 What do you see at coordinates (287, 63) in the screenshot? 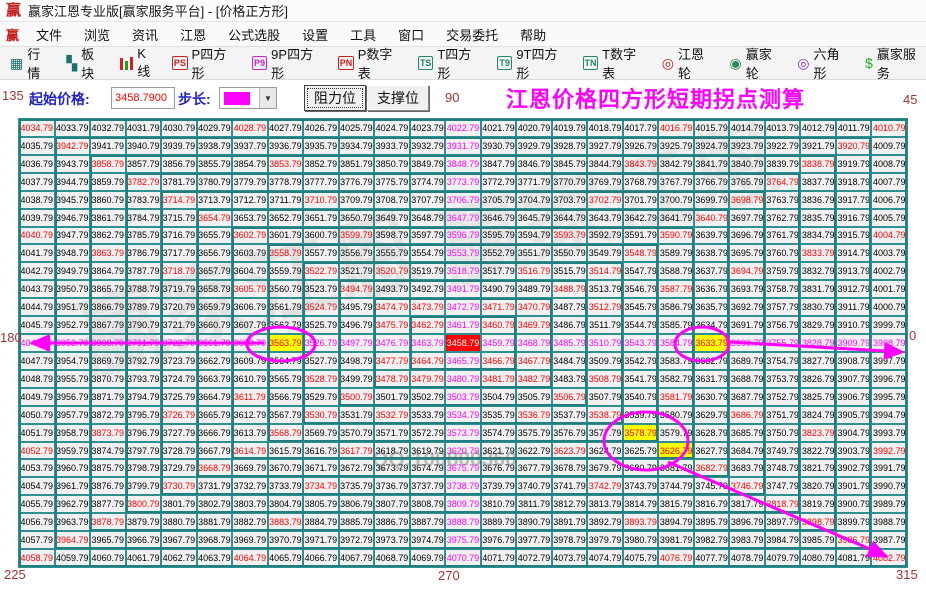
I see `toolbar-button-9p-square: P9 9P四方形` at bounding box center [287, 63].